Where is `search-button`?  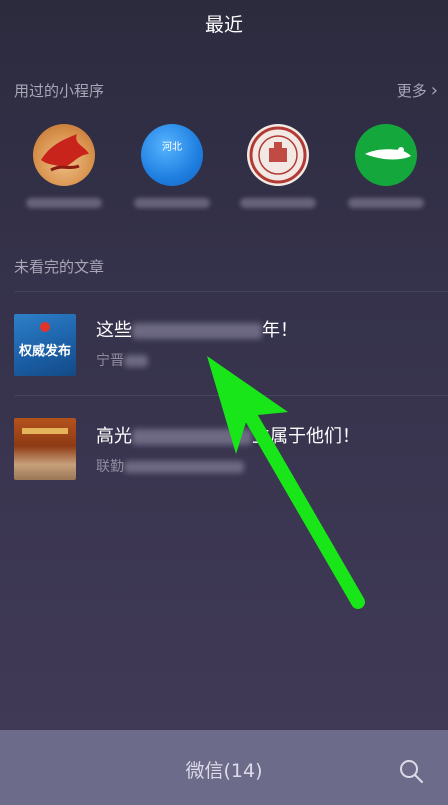 search-button is located at coordinates (411, 771).